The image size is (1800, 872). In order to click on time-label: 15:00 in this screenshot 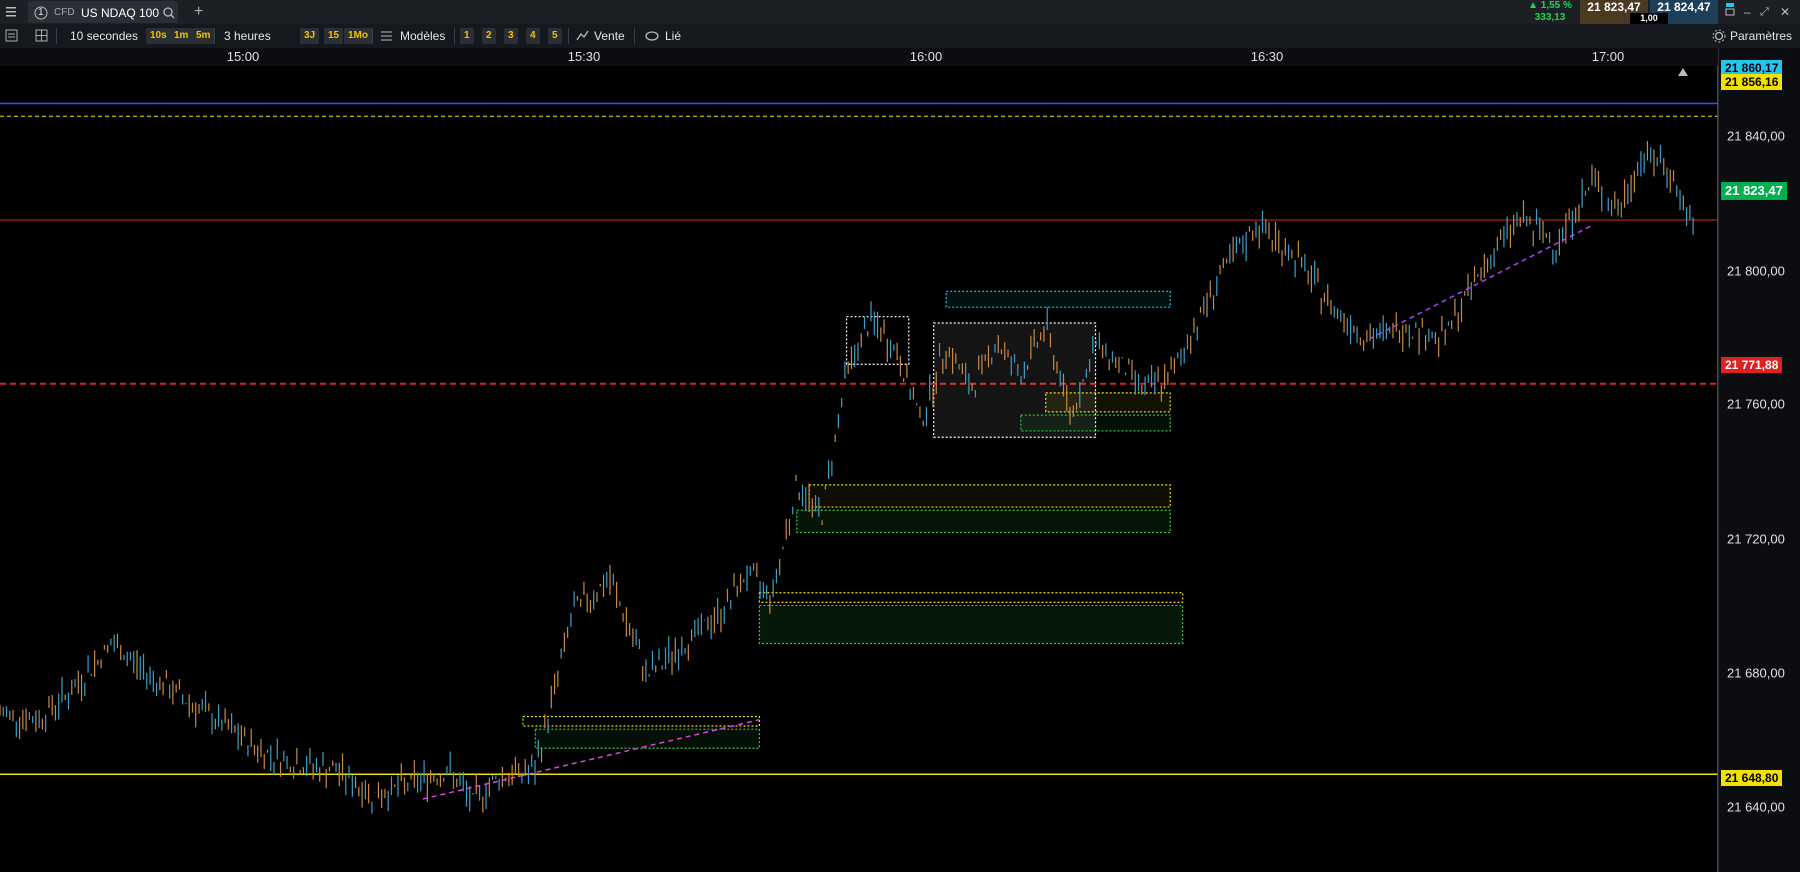, I will do `click(243, 56)`.